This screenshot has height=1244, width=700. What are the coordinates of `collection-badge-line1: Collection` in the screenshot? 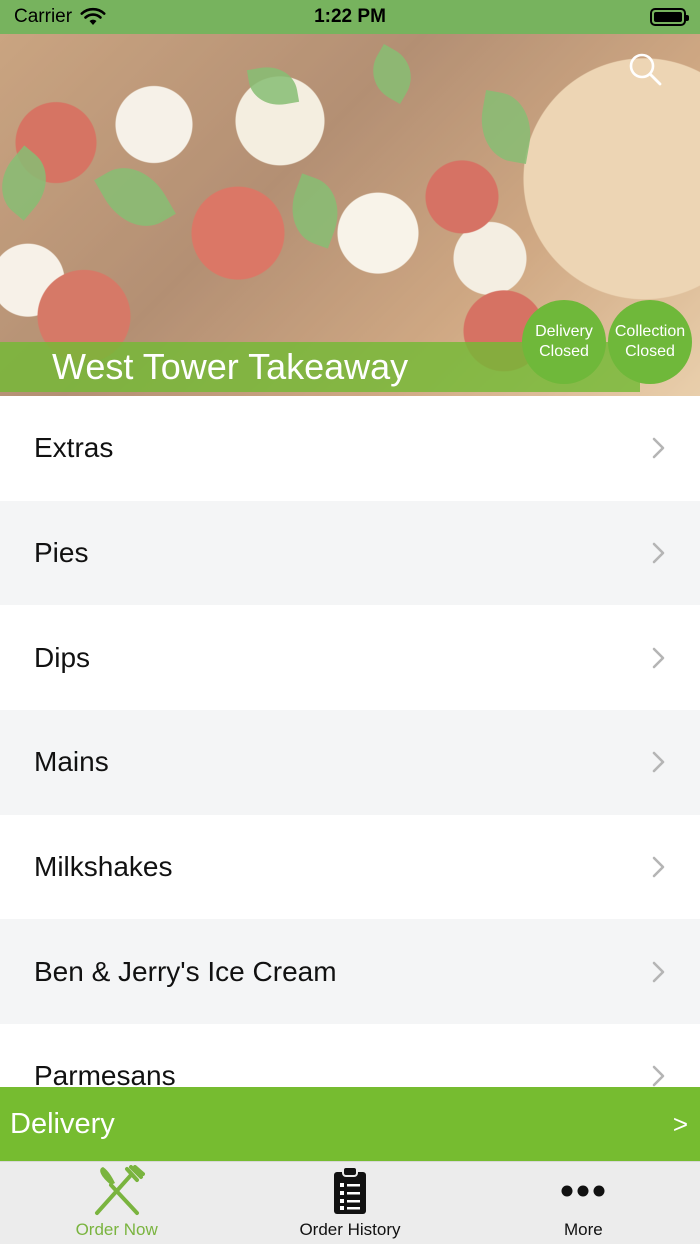 It's located at (650, 331).